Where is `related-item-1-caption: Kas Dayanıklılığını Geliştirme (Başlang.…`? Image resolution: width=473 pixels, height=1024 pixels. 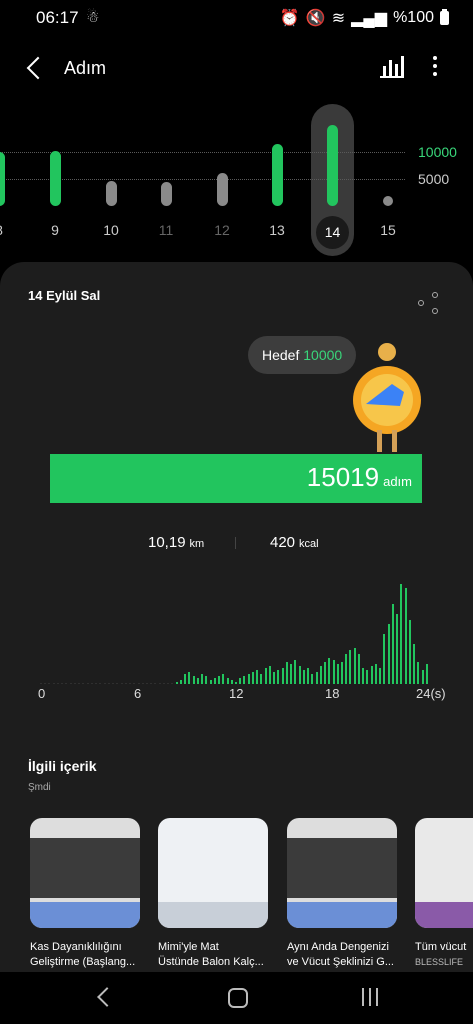 related-item-1-caption: Kas Dayanıklılığını Geliştirme (Başlang.… is located at coordinates (87, 955).